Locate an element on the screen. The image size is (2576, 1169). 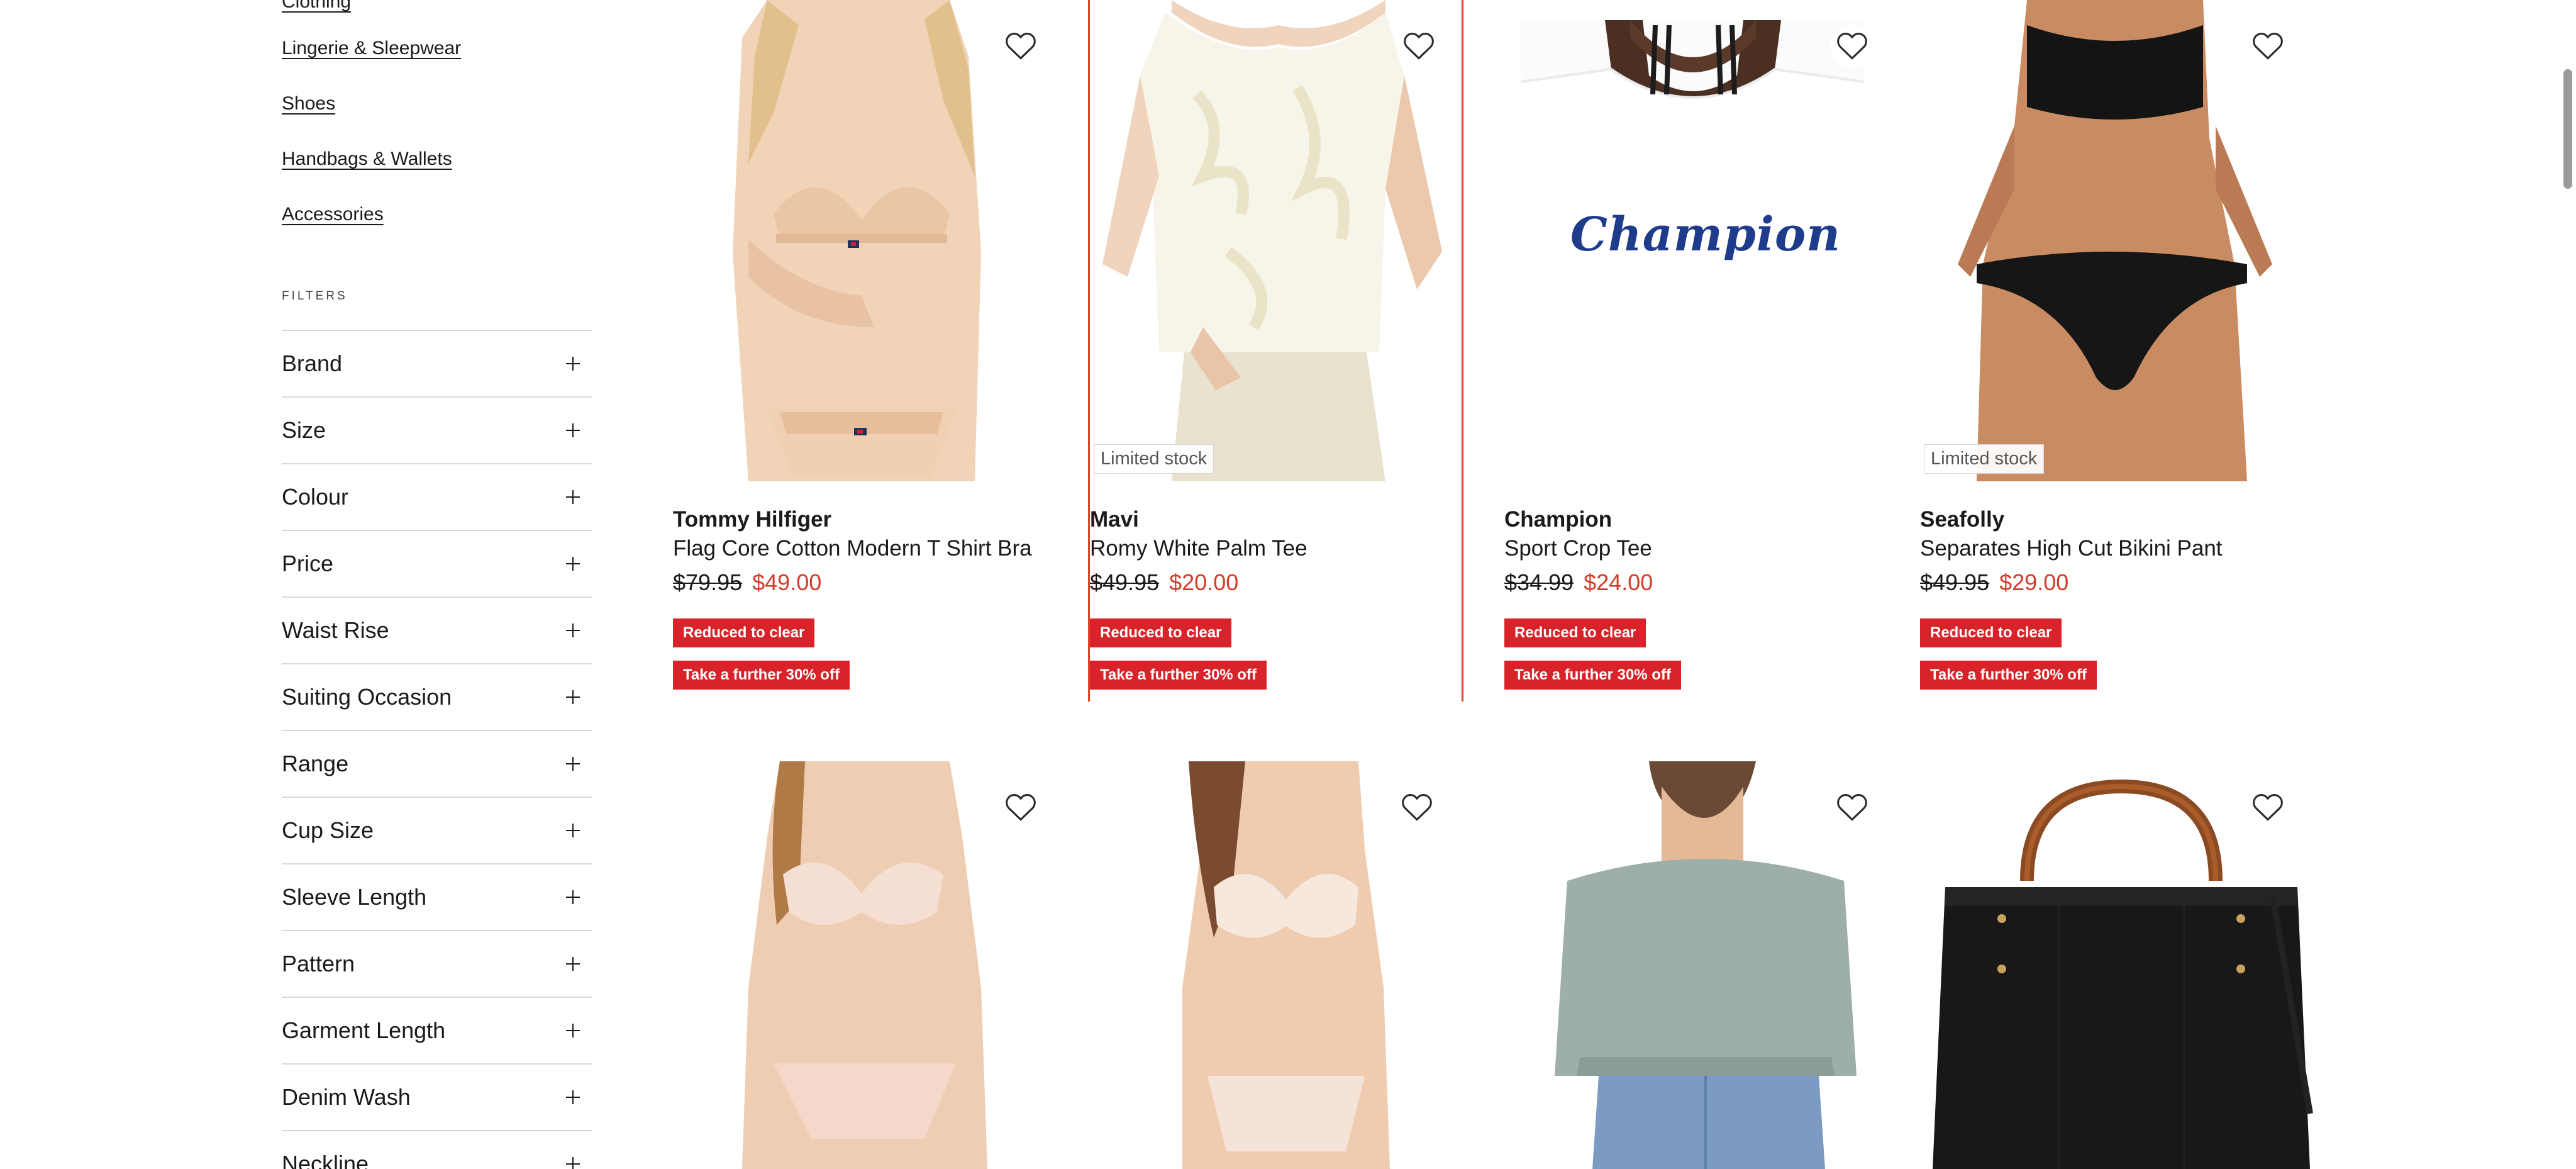
filter-label: Waist Rise is located at coordinates (335, 630).